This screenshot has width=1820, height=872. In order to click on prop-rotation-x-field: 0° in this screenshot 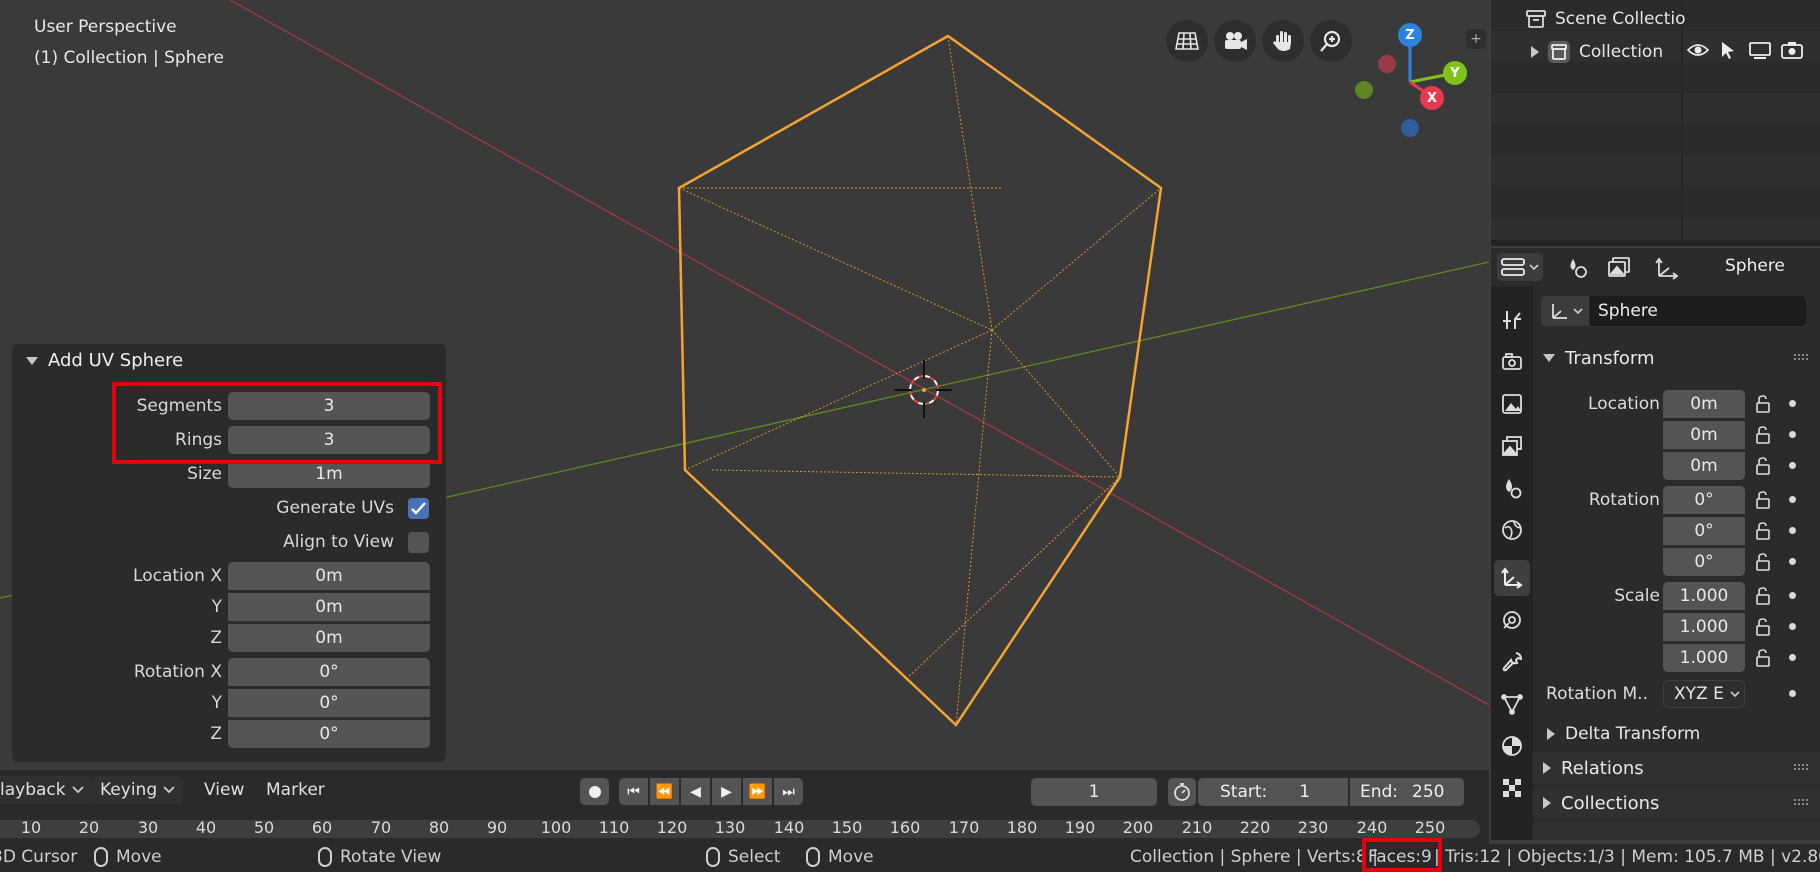, I will do `click(1704, 500)`.